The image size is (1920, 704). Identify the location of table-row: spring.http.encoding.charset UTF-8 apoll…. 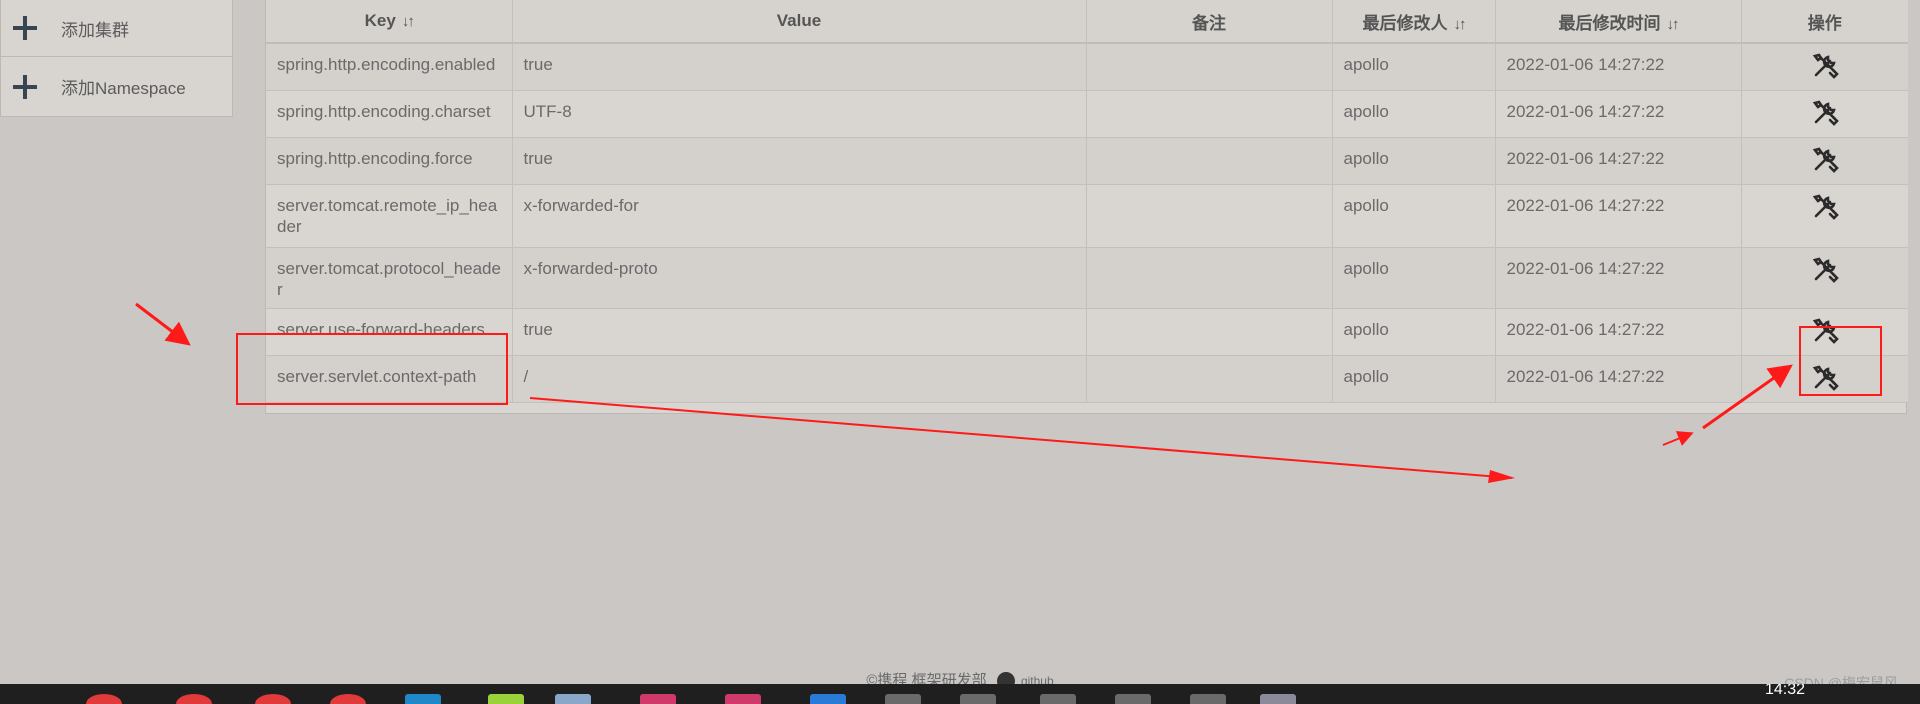
(1087, 114).